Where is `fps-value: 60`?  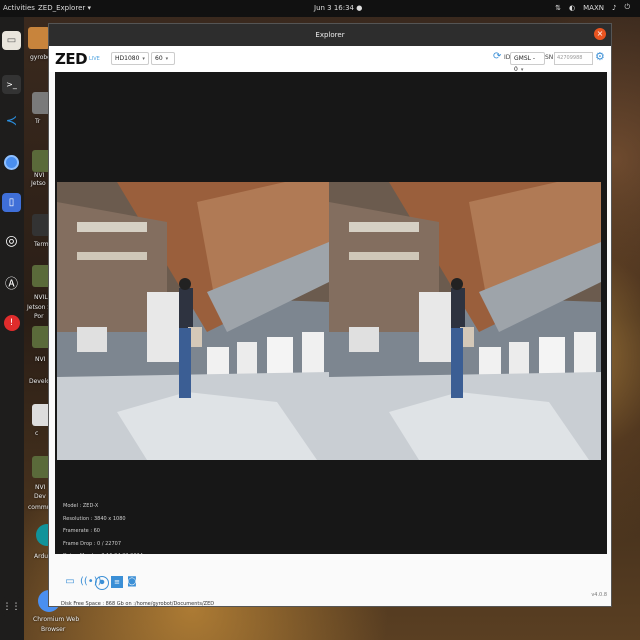 fps-value: 60 is located at coordinates (159, 58).